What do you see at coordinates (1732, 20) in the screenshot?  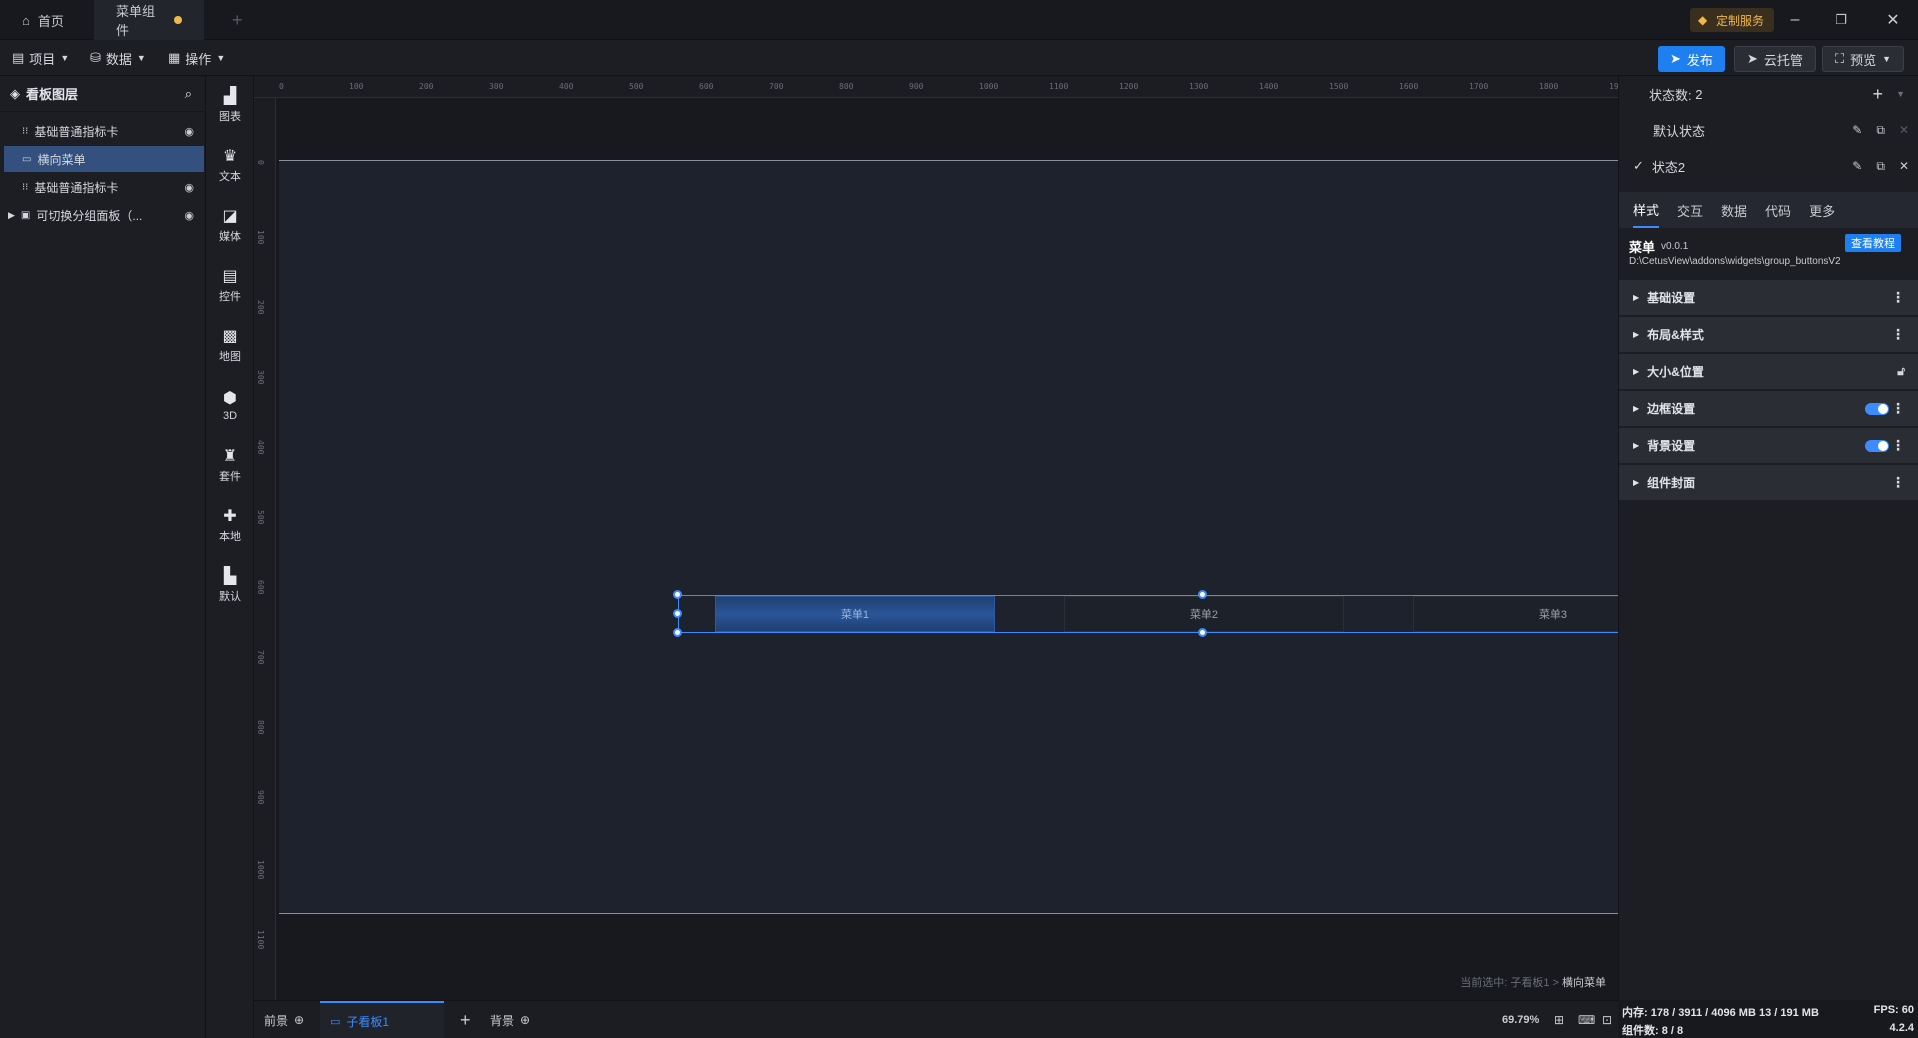 I see `custom-service-button: ◆ 定制服务` at bounding box center [1732, 20].